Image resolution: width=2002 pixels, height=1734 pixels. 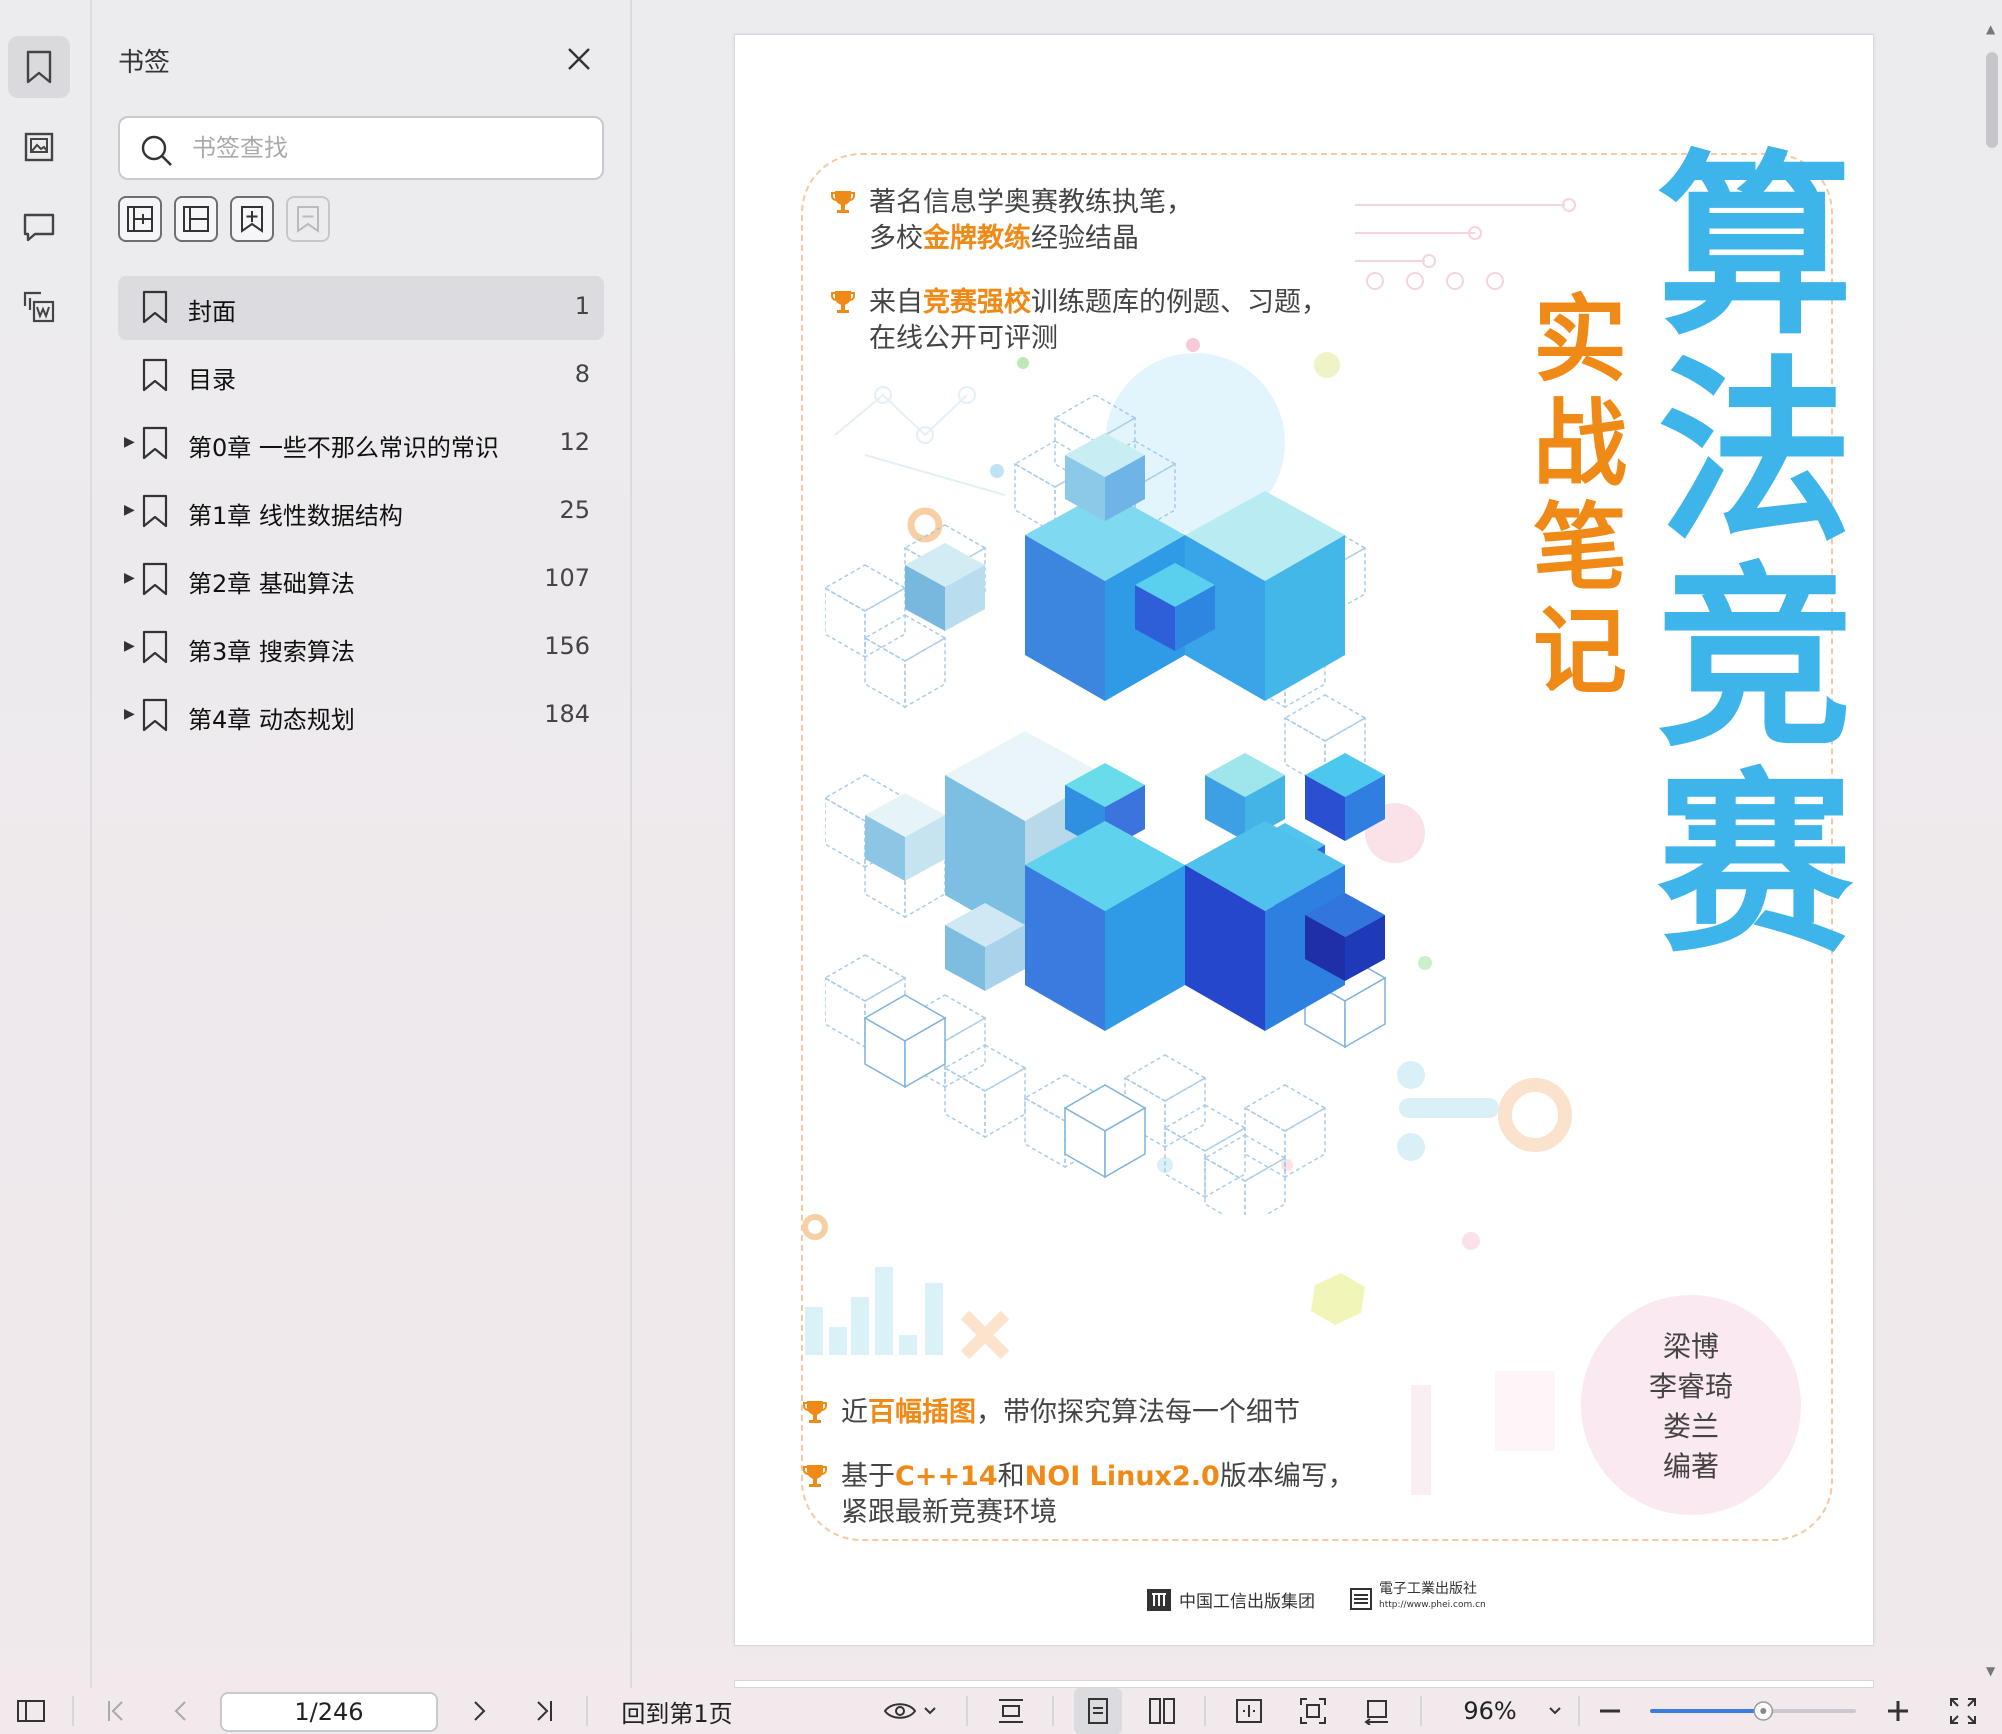 What do you see at coordinates (212, 312) in the screenshot?
I see `bookmark-label: 封面` at bounding box center [212, 312].